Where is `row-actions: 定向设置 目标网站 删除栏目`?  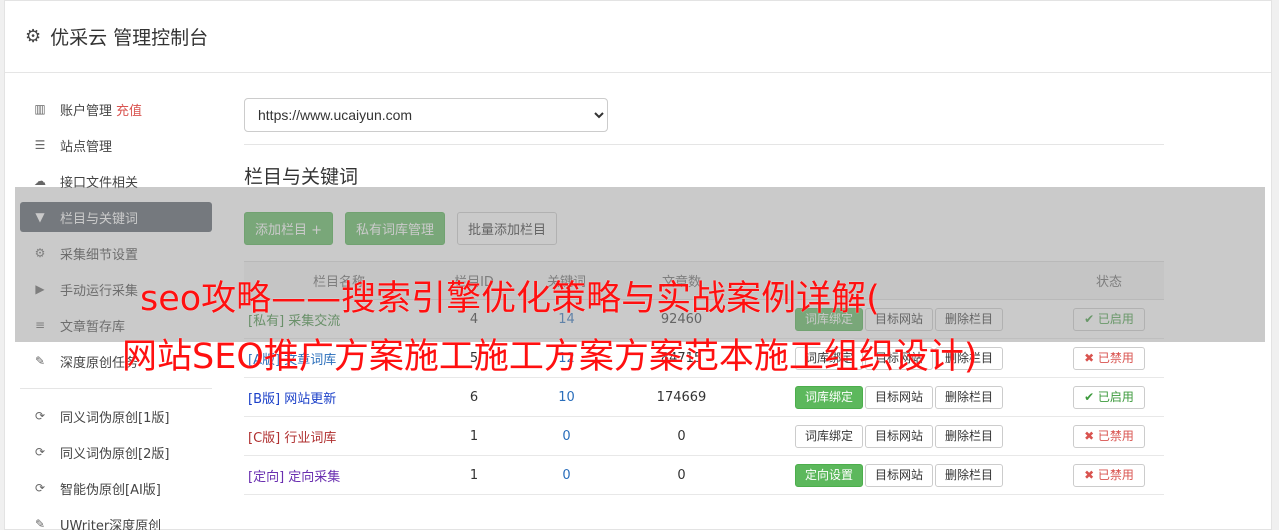 row-actions: 定向设置 目标网站 删除栏目 is located at coordinates (899, 475).